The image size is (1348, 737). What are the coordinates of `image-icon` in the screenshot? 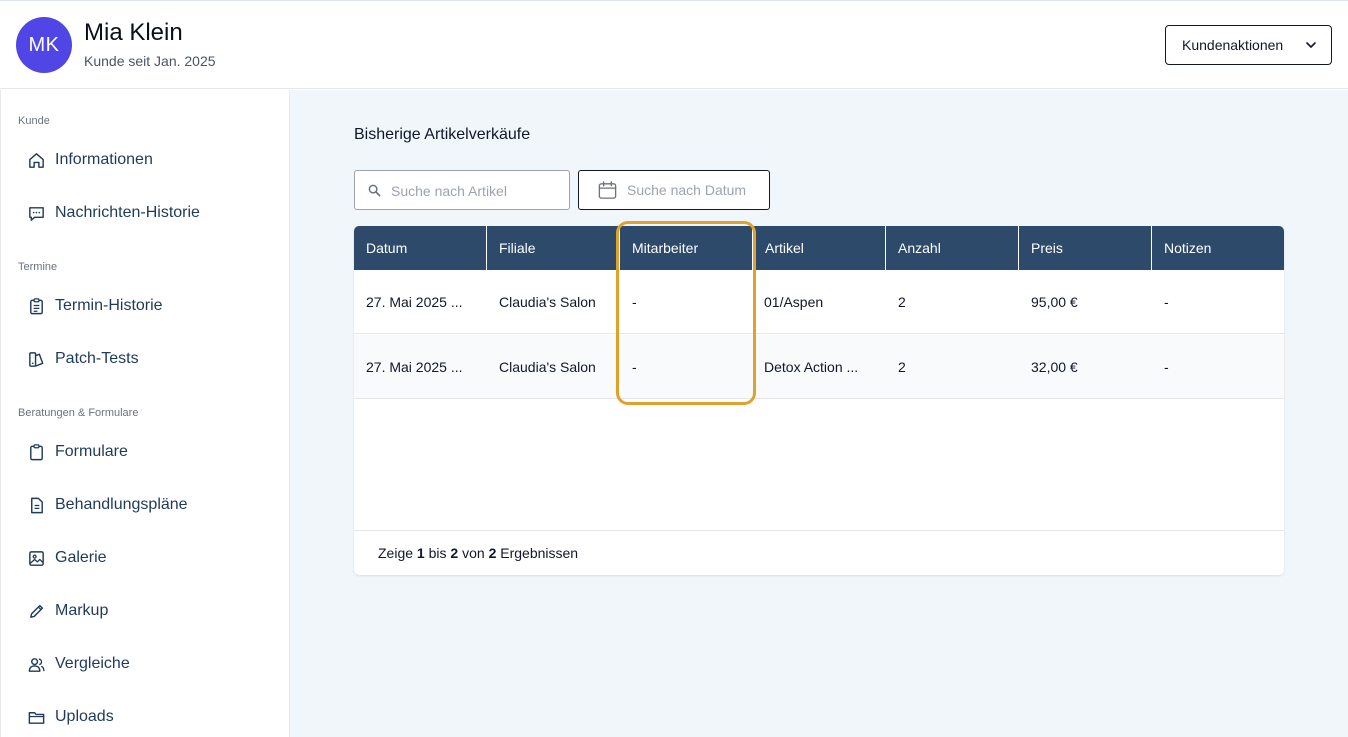 It's located at (36, 558).